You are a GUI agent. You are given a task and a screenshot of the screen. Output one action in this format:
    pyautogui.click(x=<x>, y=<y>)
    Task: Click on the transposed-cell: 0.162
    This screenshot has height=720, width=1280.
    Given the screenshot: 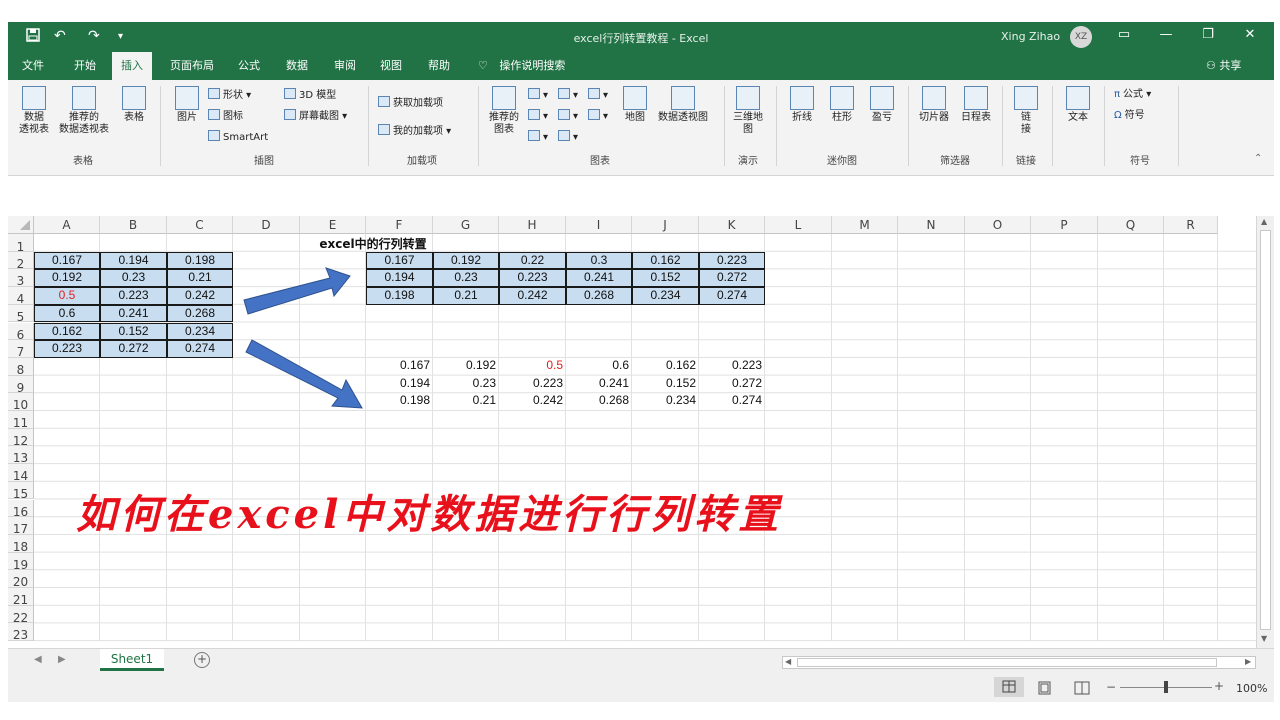 What is the action you would take?
    pyautogui.click(x=665, y=260)
    